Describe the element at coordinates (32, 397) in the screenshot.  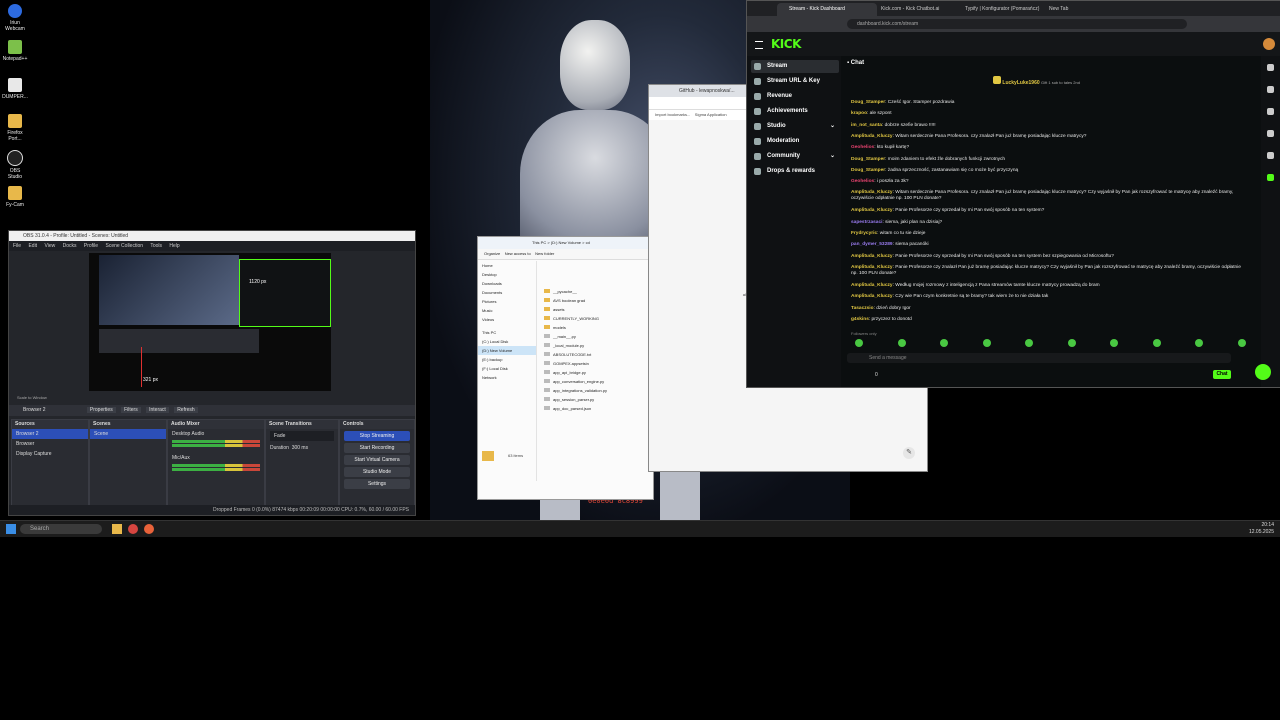
I see `obs-scale-label: Scale to Window` at that location.